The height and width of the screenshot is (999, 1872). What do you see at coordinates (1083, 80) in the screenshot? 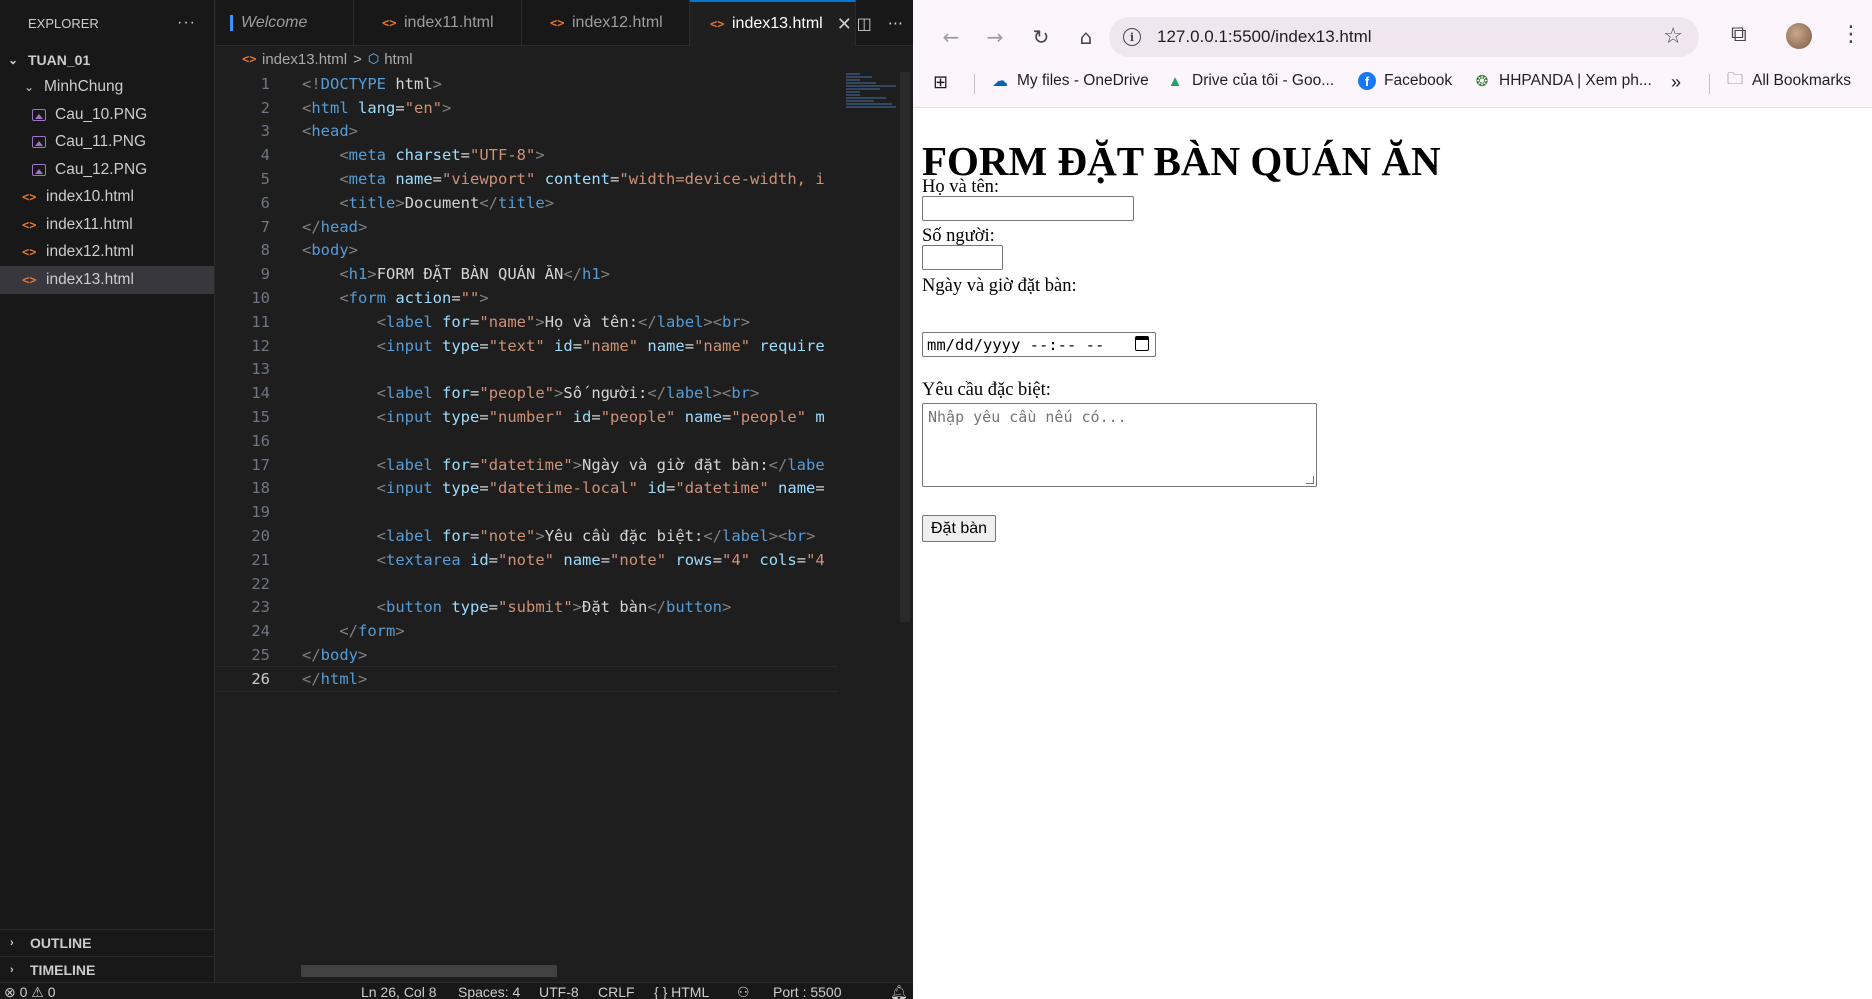
I see `bookmark-label: My files - OneDrive` at bounding box center [1083, 80].